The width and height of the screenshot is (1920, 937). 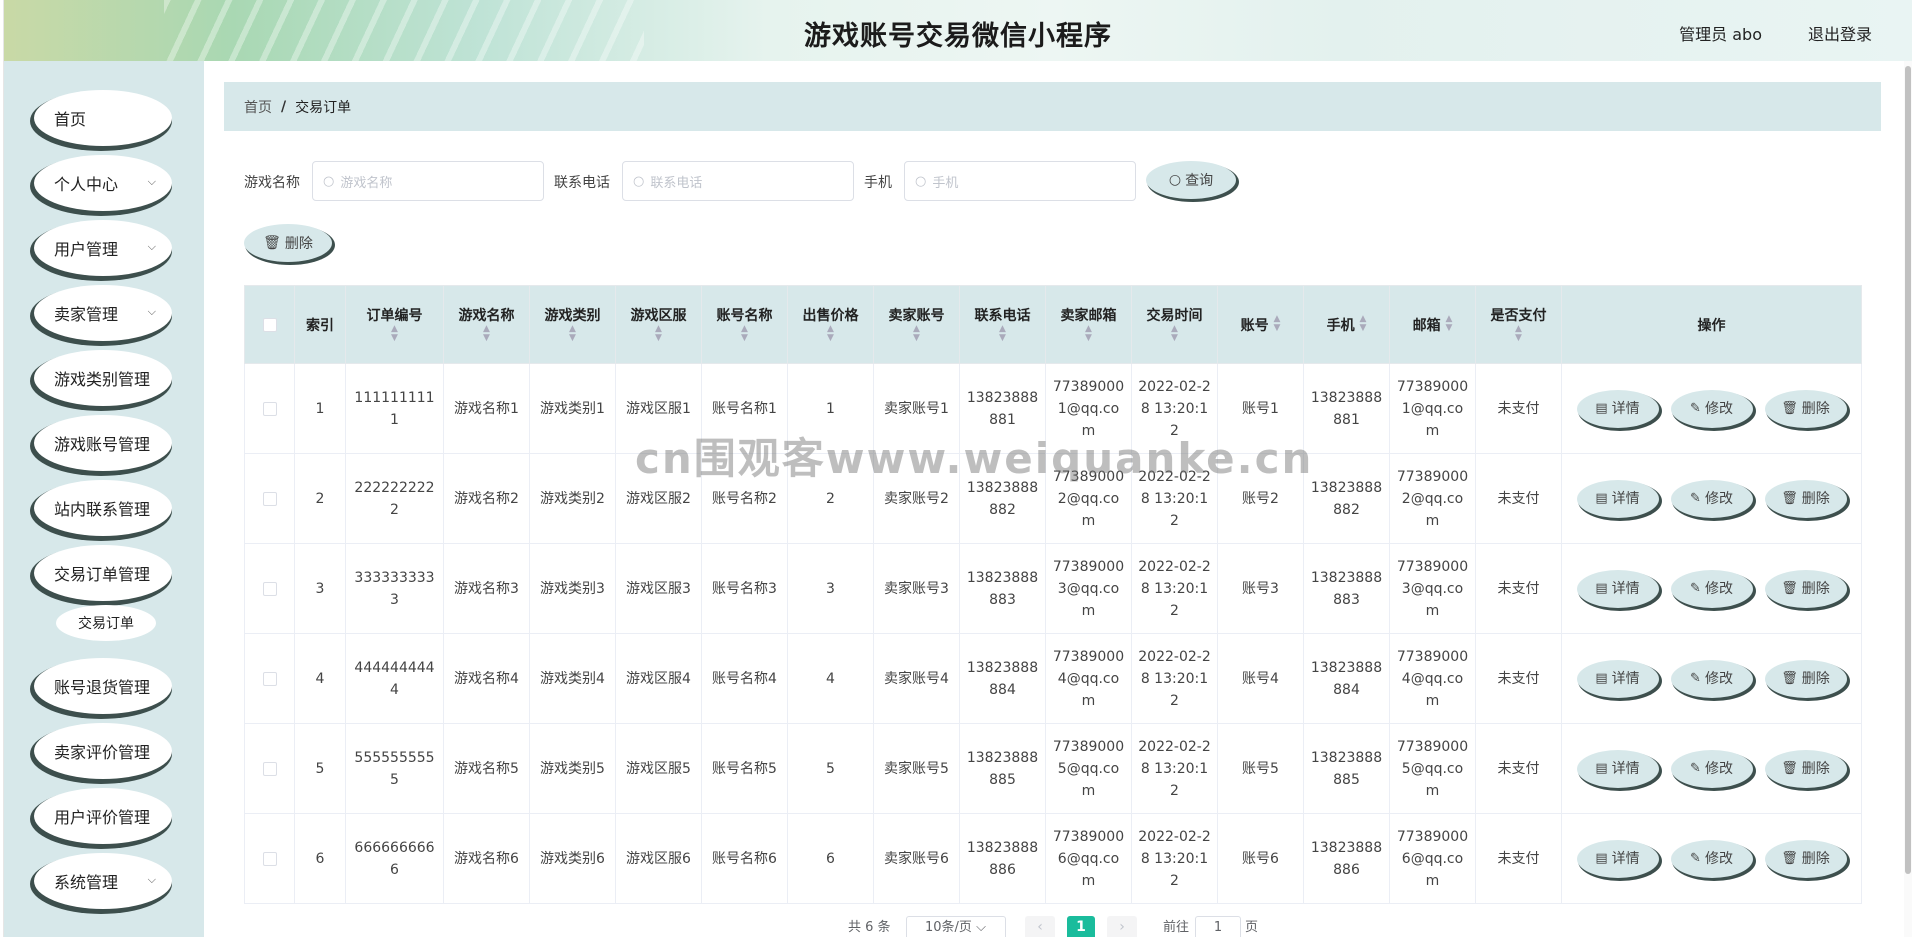 I want to click on row-select-cell, so click(x=269, y=498).